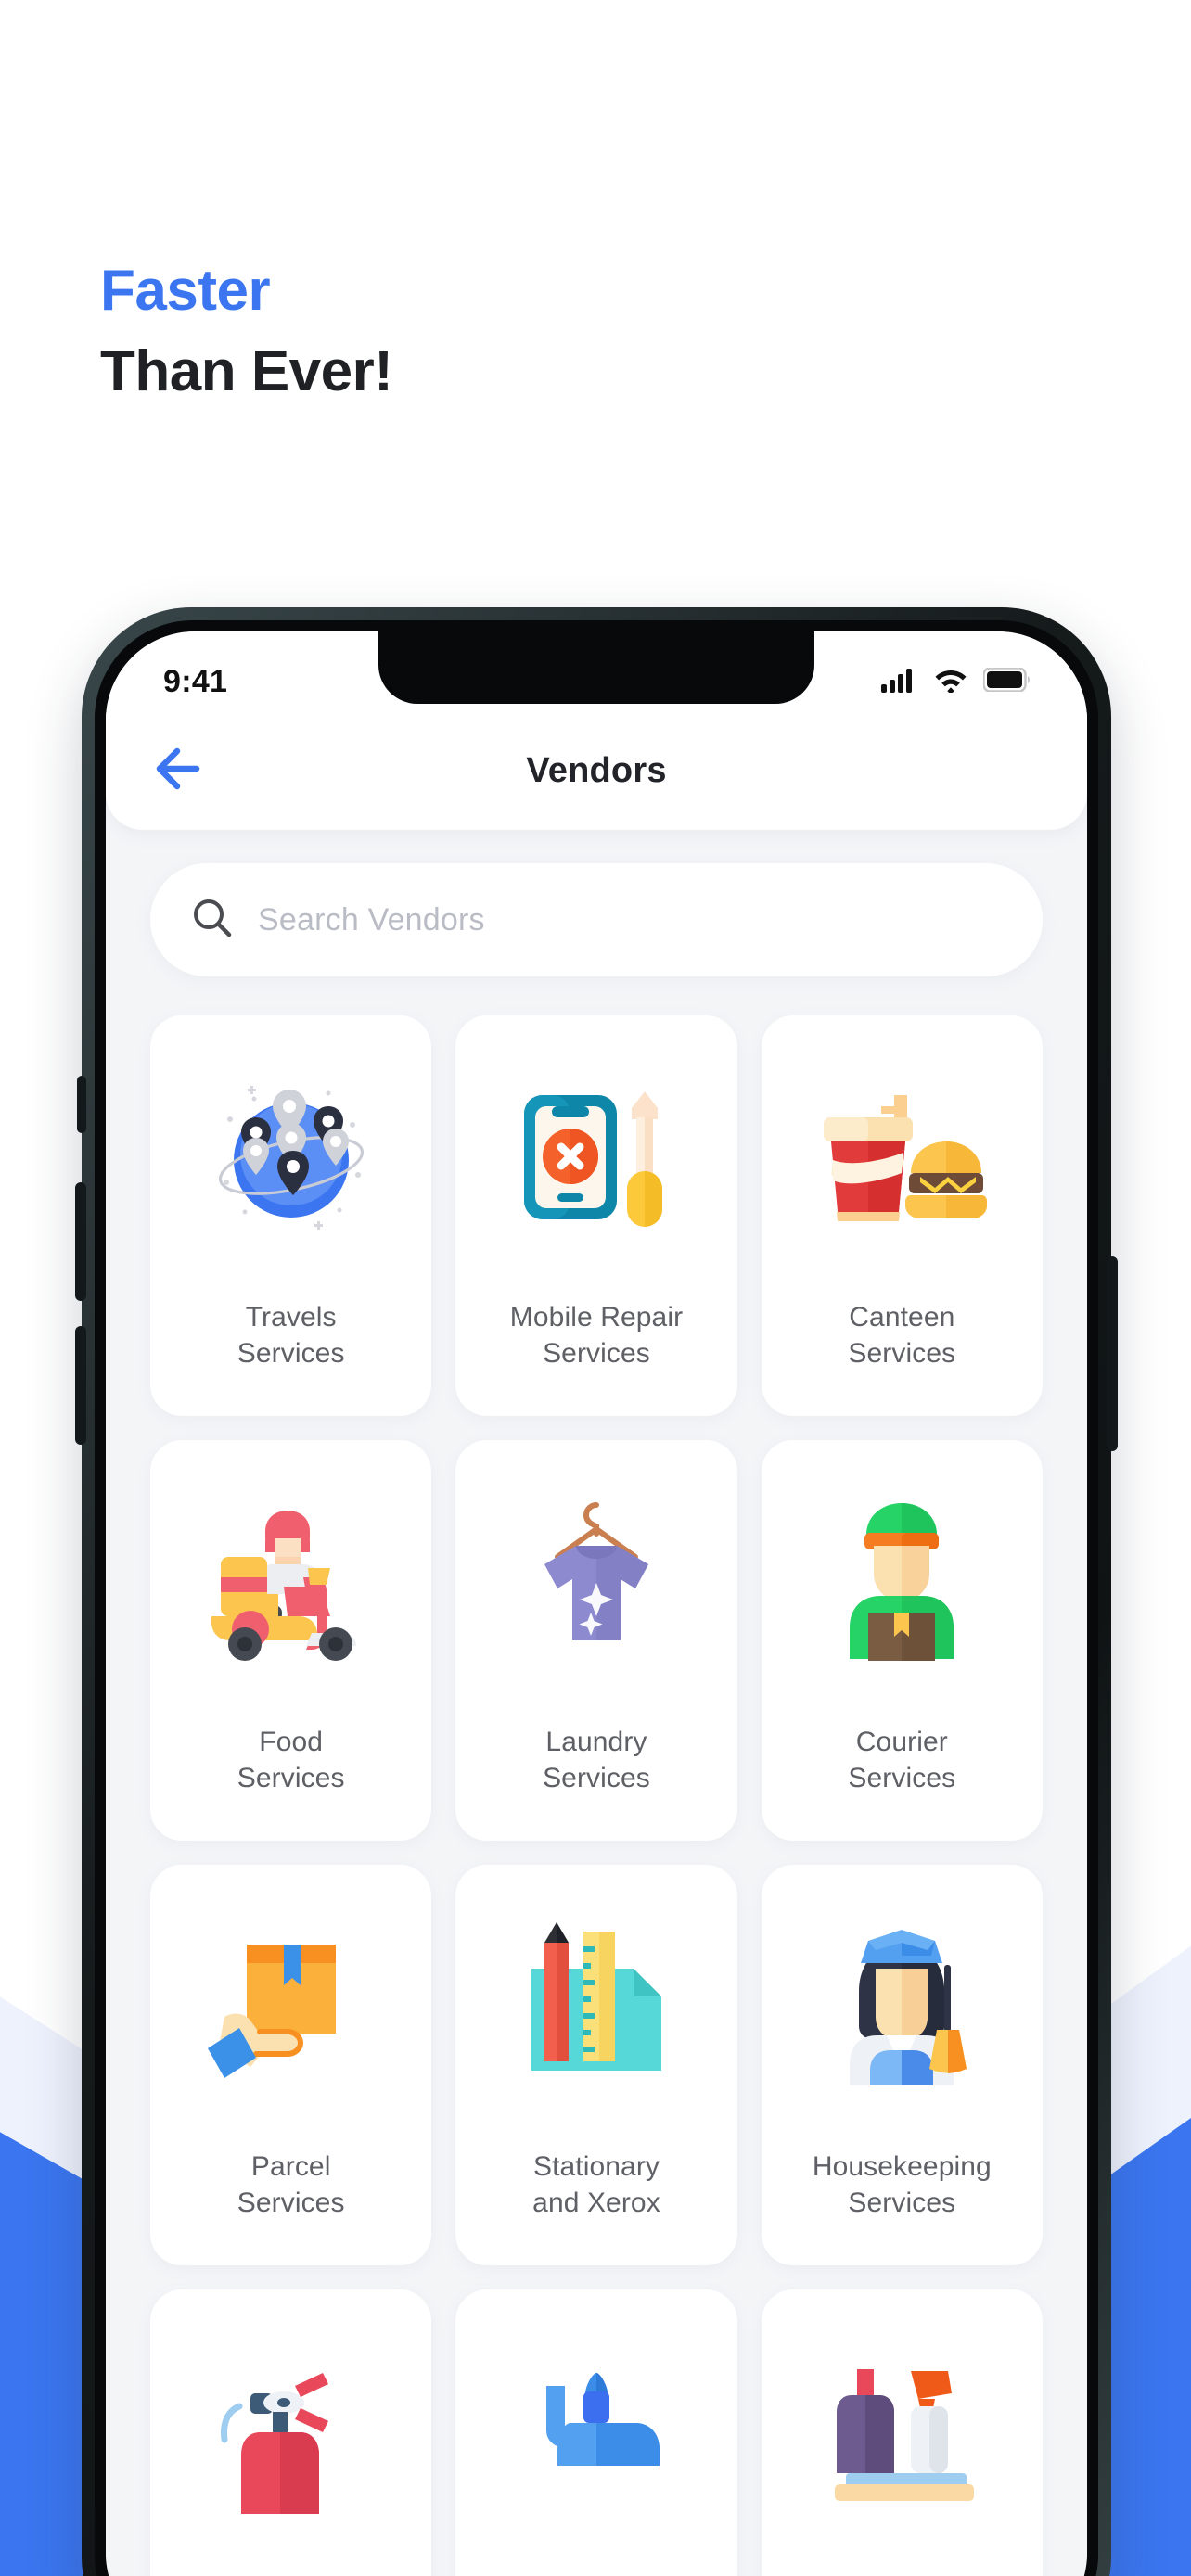 This screenshot has height=2576, width=1191. What do you see at coordinates (185, 291) in the screenshot?
I see `headline-line-1: Faster` at bounding box center [185, 291].